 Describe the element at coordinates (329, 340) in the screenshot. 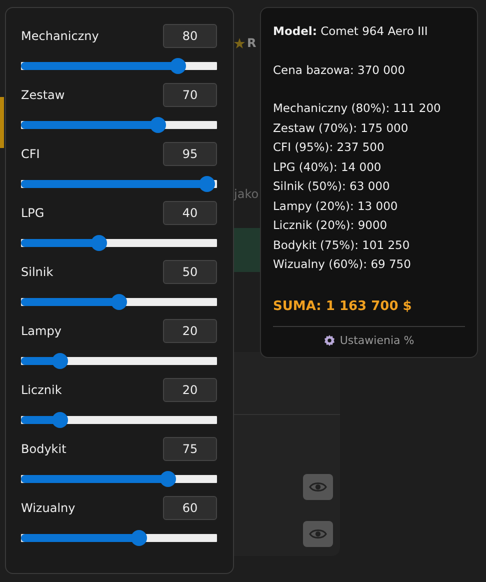

I see `gear-icon` at that location.